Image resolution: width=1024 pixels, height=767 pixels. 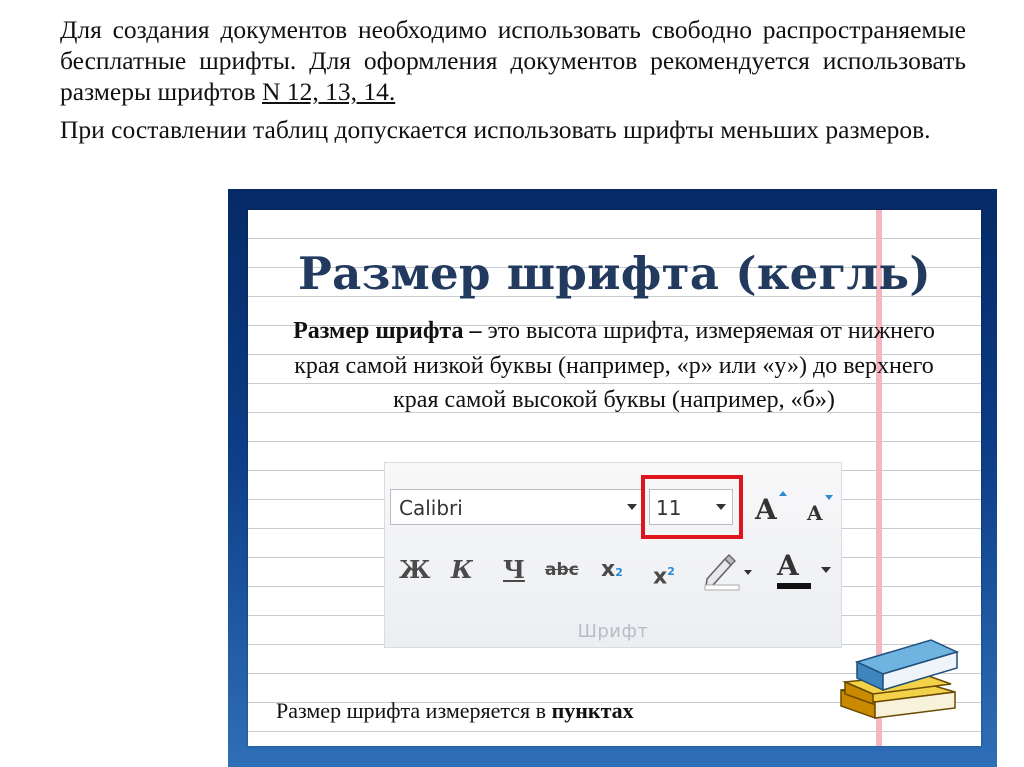 I want to click on subscript-button: x2, so click(x=612, y=570).